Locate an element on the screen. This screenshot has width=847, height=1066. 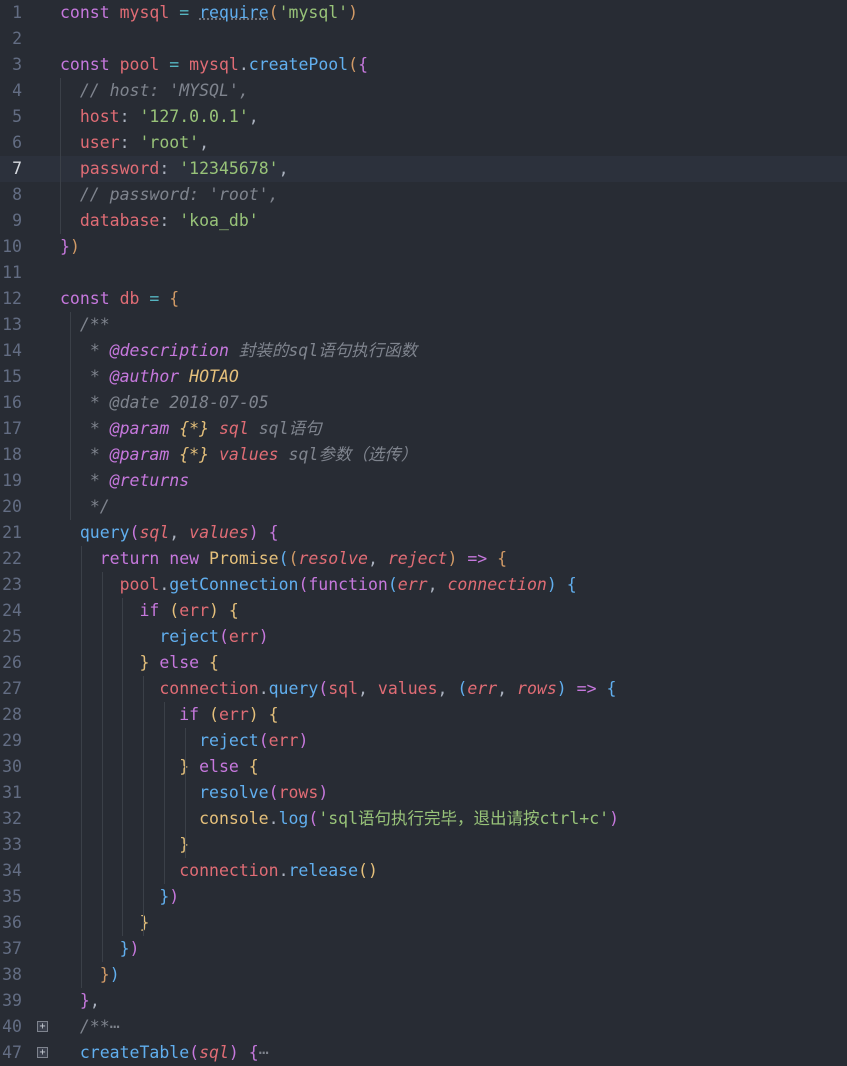
code-line: 35 }) is located at coordinates (423, 897).